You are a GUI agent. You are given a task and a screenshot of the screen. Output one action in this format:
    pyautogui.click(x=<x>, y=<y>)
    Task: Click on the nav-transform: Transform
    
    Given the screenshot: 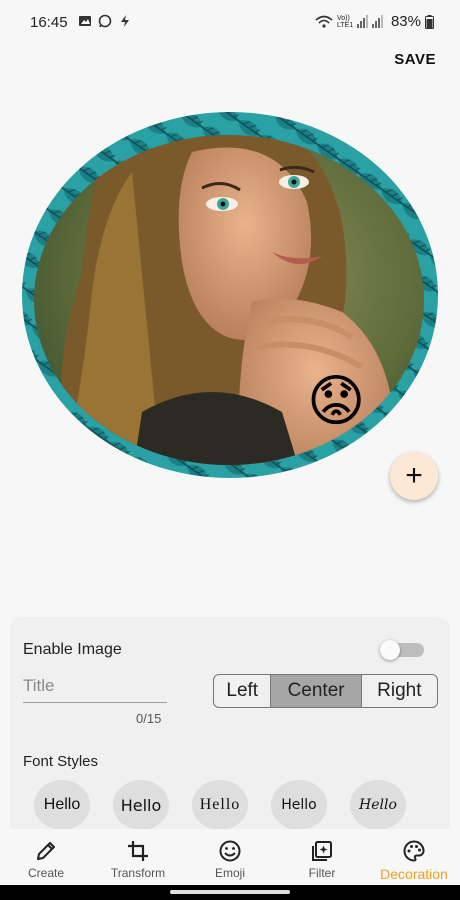 What is the action you would take?
    pyautogui.click(x=138, y=857)
    